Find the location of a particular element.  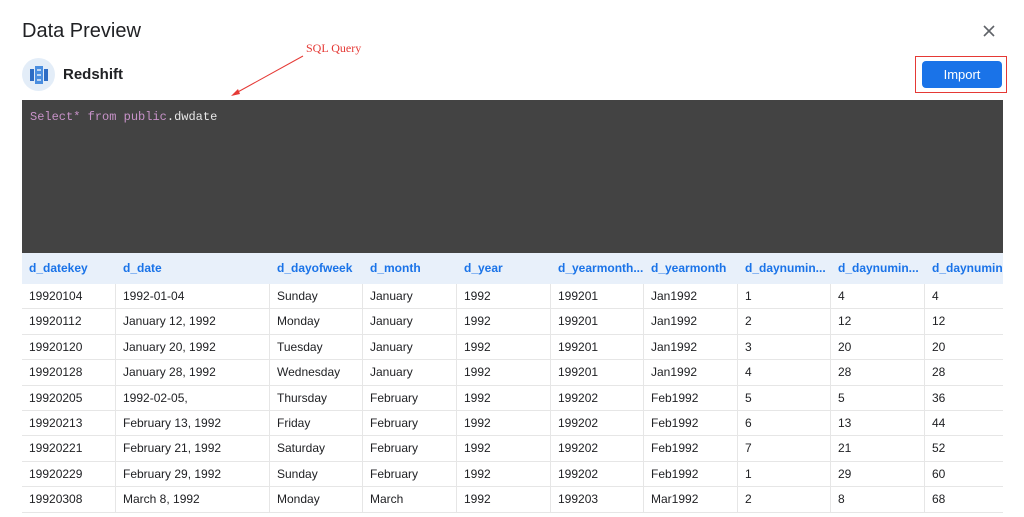

table-cell: February 21, 1992 is located at coordinates (193, 449).